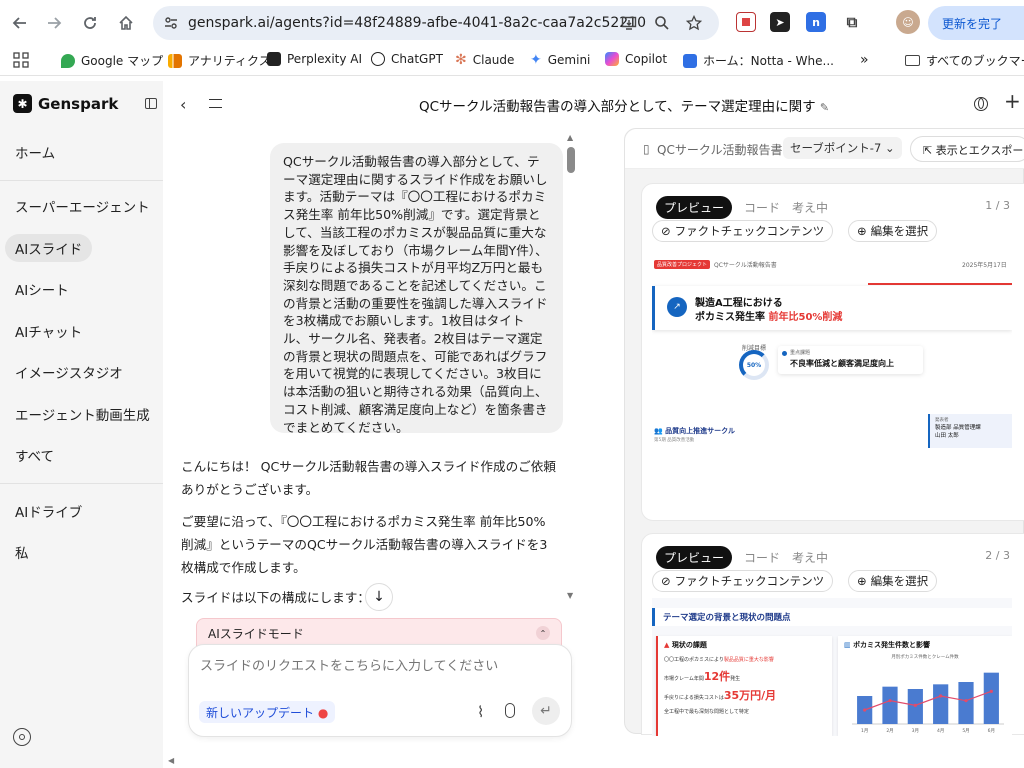 The width and height of the screenshot is (1024, 768). I want to click on bookmark-analytics: アナリティクス, so click(219, 60).